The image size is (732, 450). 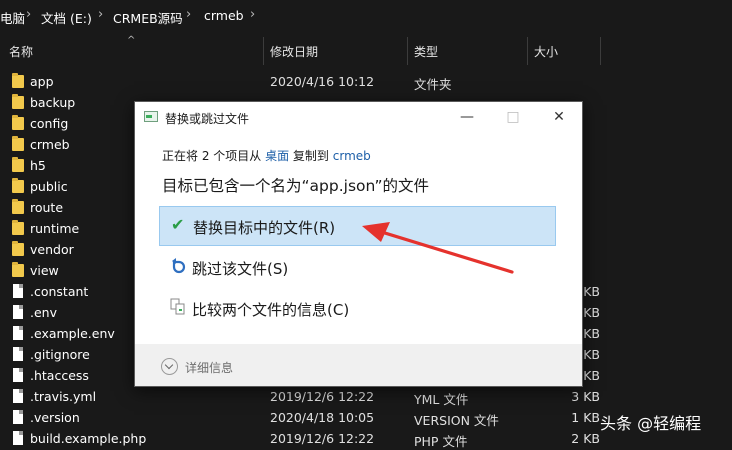 What do you see at coordinates (224, 15) in the screenshot?
I see `breadcrumb-item-crmeb: crmeb` at bounding box center [224, 15].